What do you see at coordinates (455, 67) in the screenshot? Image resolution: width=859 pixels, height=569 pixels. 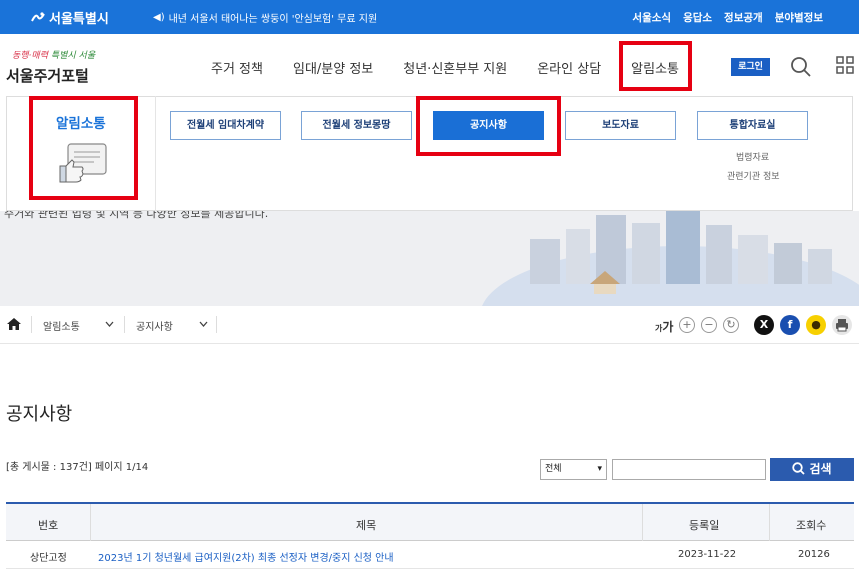 I see `nav-youth-newlywed: 청년·신혼부부 지원` at bounding box center [455, 67].